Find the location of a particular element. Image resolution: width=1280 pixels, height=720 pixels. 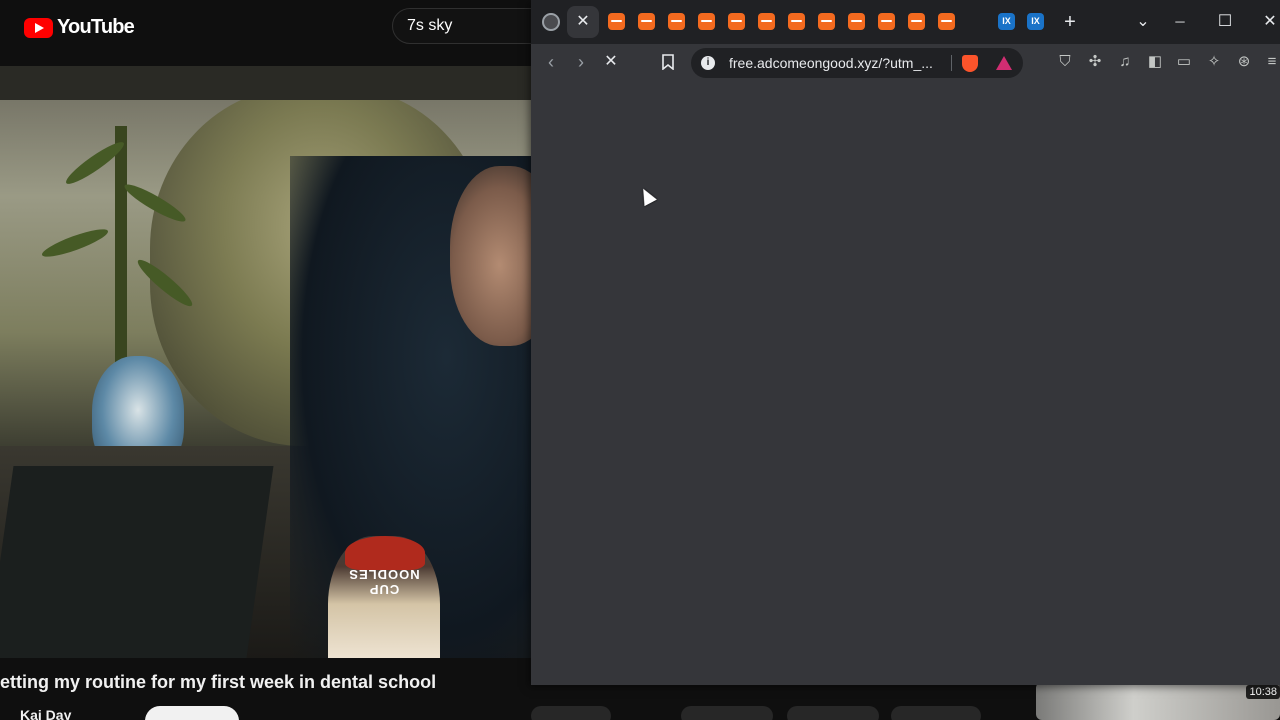

youtube-logo: YouTube is located at coordinates (79, 27).